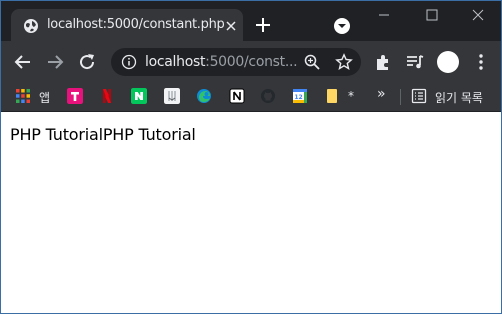 Image resolution: width=502 pixels, height=314 pixels. Describe the element at coordinates (87, 62) in the screenshot. I see `reload-icon` at that location.